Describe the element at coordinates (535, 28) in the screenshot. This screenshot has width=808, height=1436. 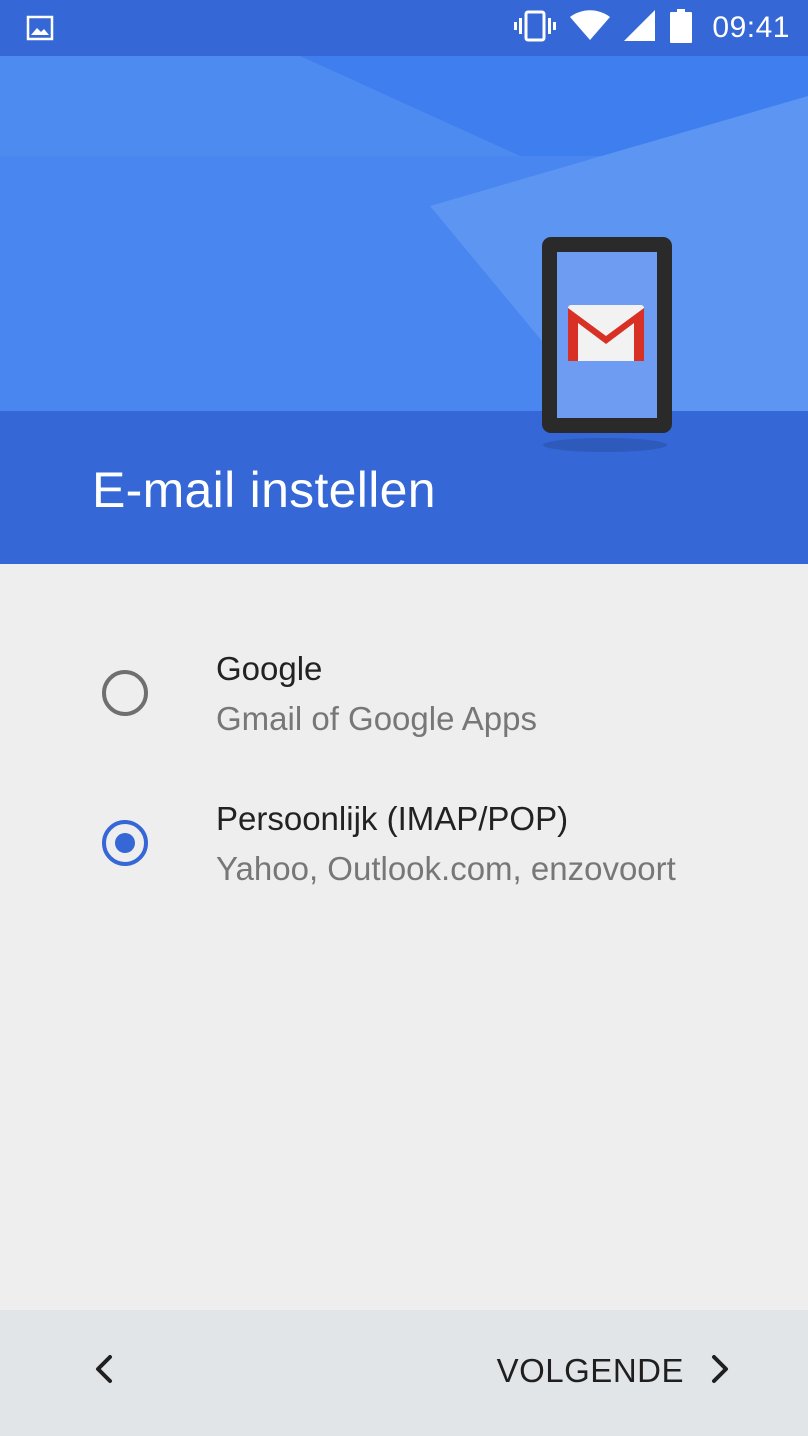
I see `vibrate-icon` at that location.